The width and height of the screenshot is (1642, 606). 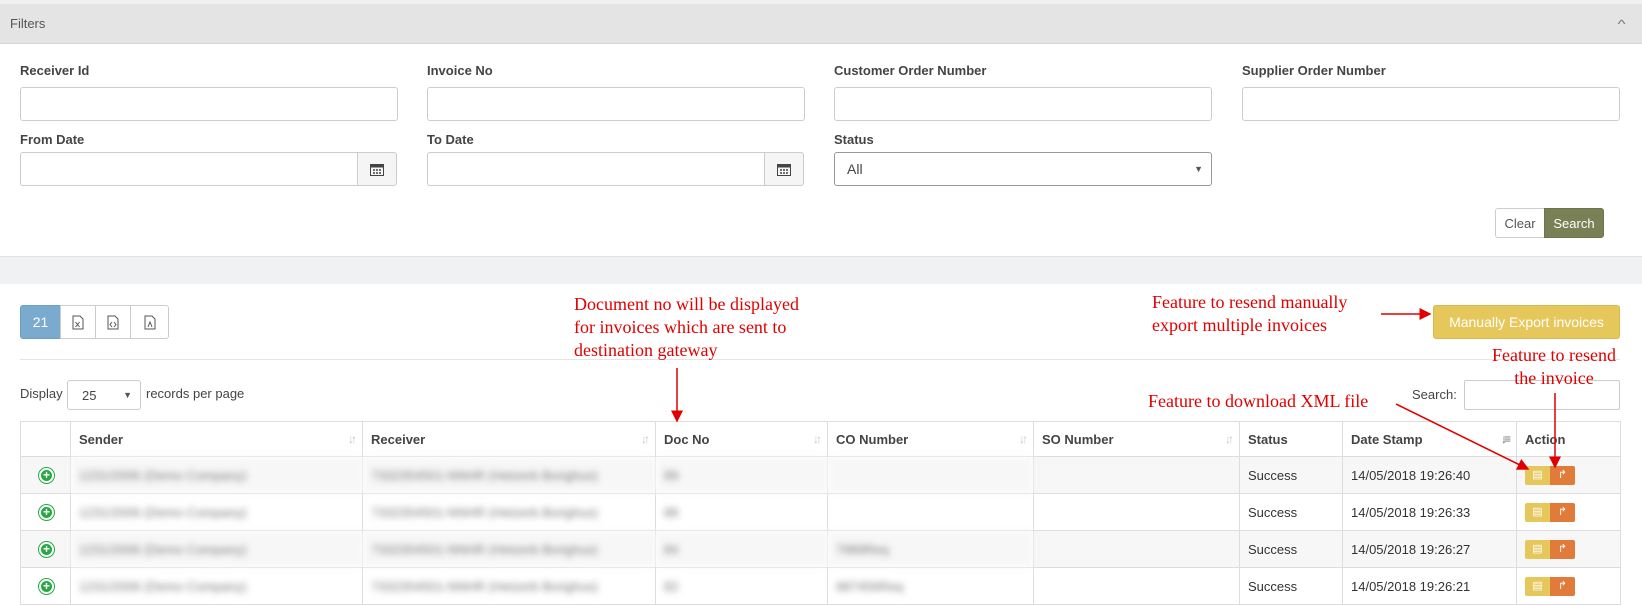 I want to click on sort-desc-icon: ↓≡, so click(x=1505, y=438).